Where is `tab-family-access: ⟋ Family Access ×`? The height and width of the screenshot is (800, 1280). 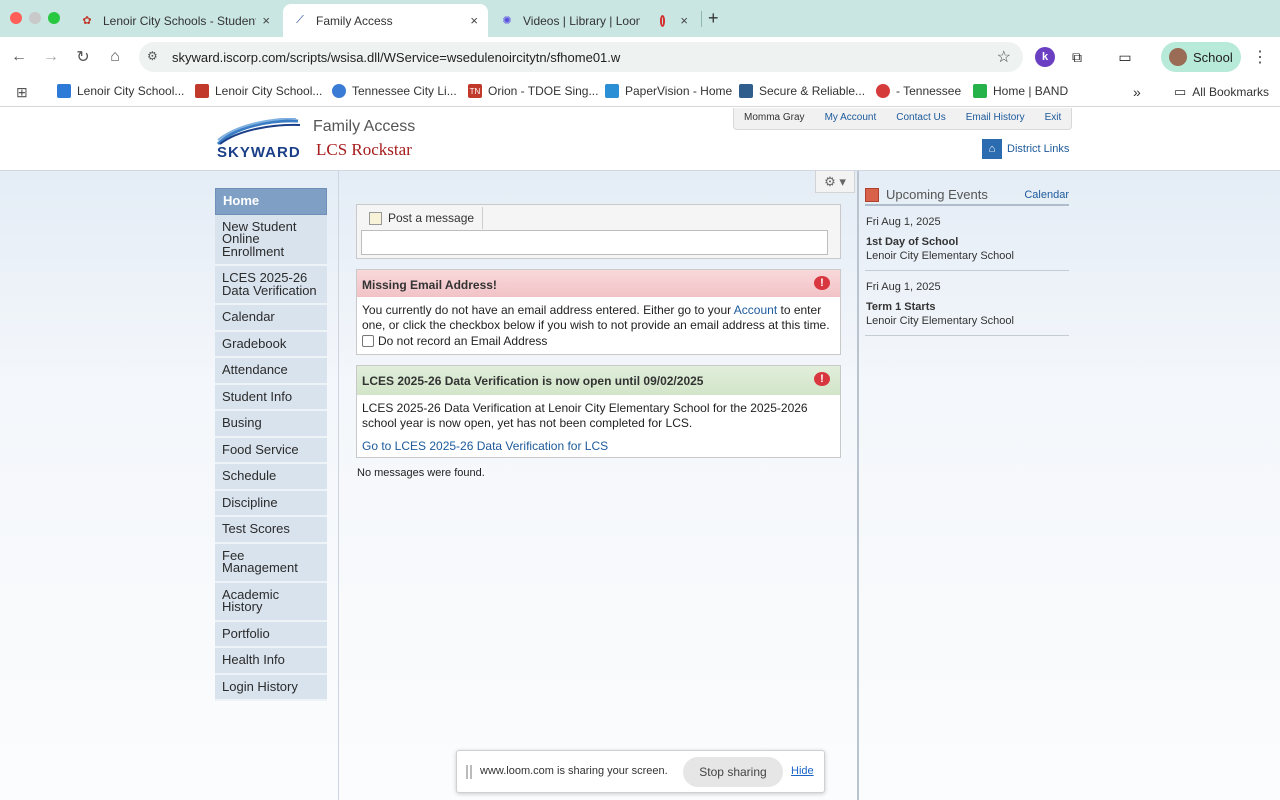
tab-family-access: ⟋ Family Access × is located at coordinates (385, 20).